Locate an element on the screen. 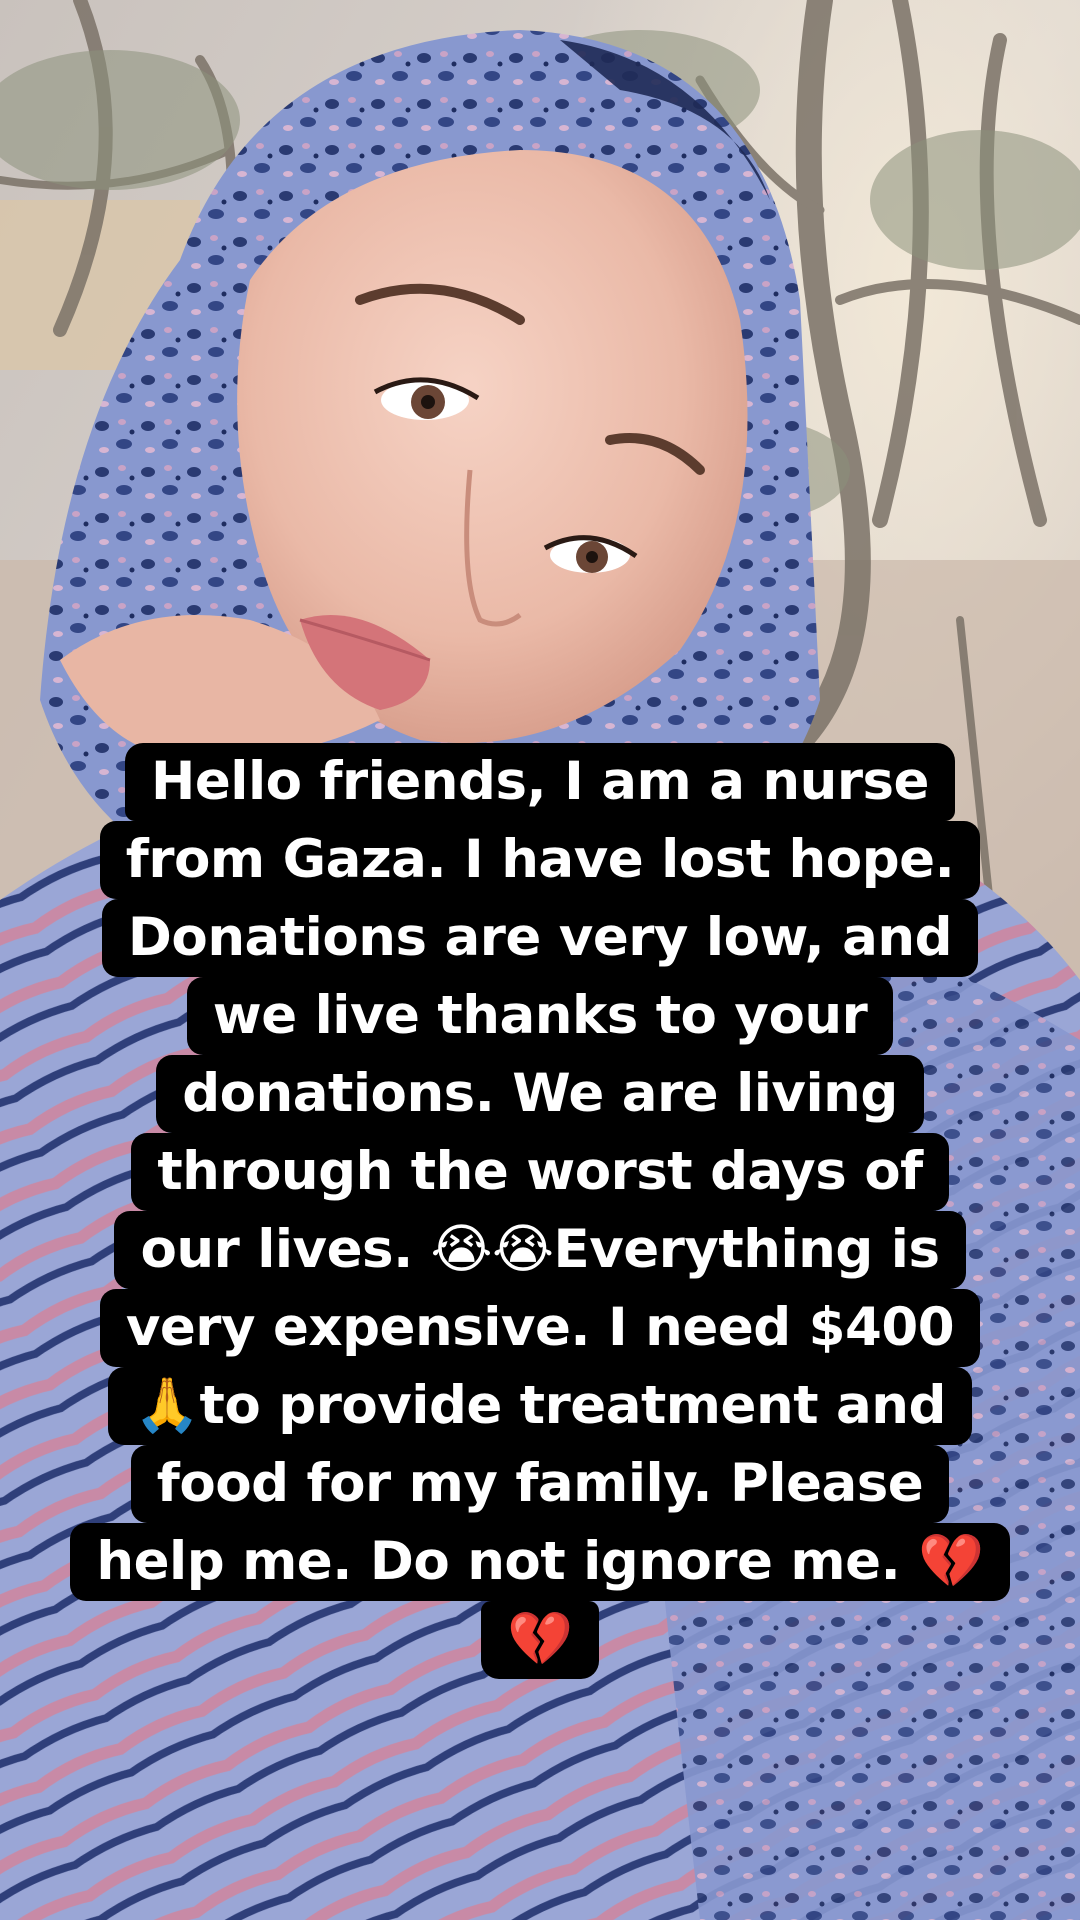 The height and width of the screenshot is (1920, 1080). caption-line: our lives. 😭😭Everything is is located at coordinates (540, 1250).